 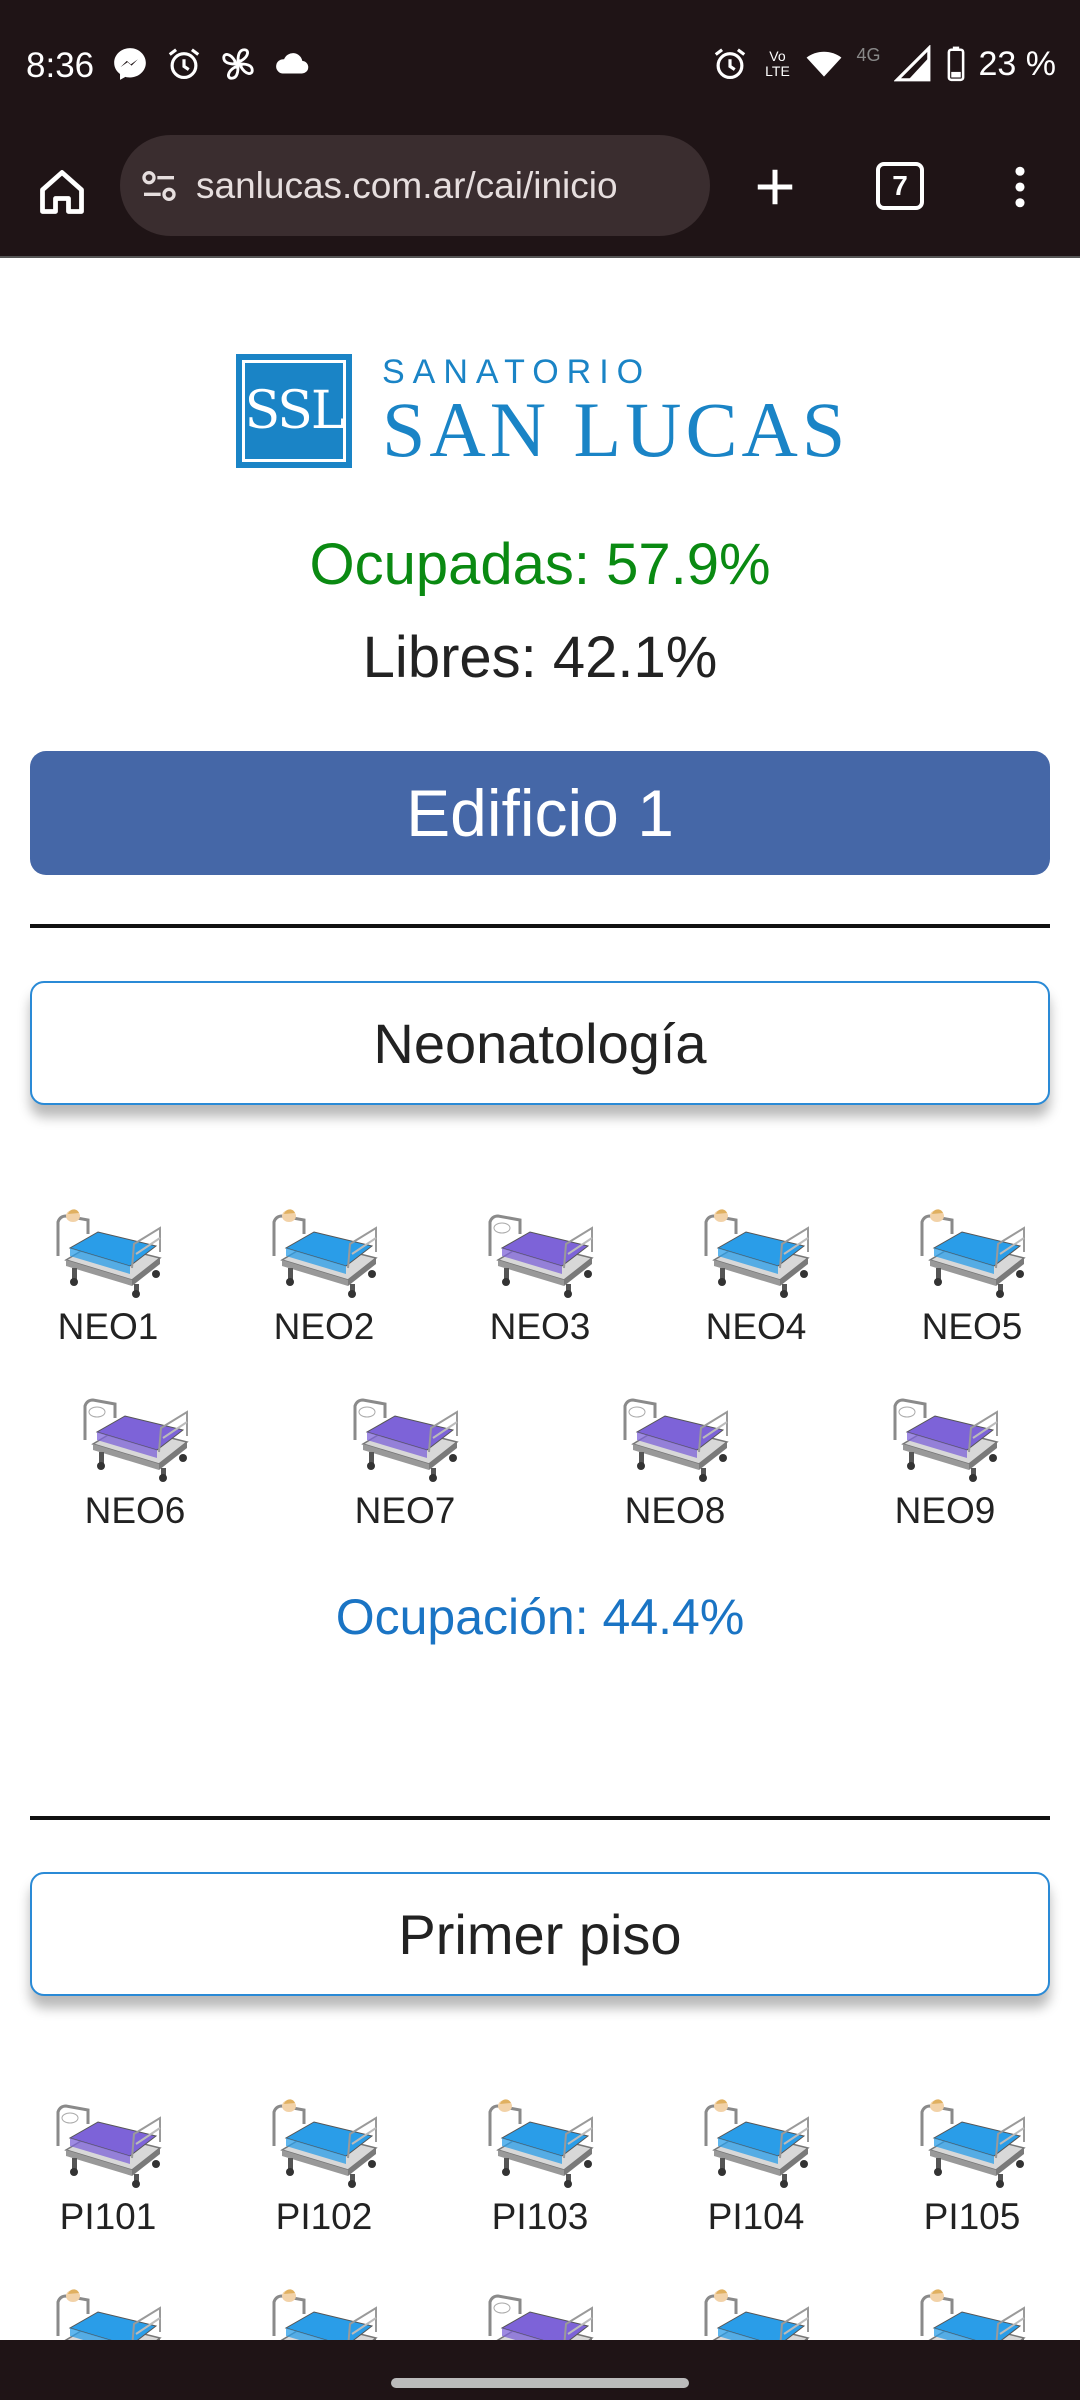 I want to click on signal-icon, so click(x=913, y=64).